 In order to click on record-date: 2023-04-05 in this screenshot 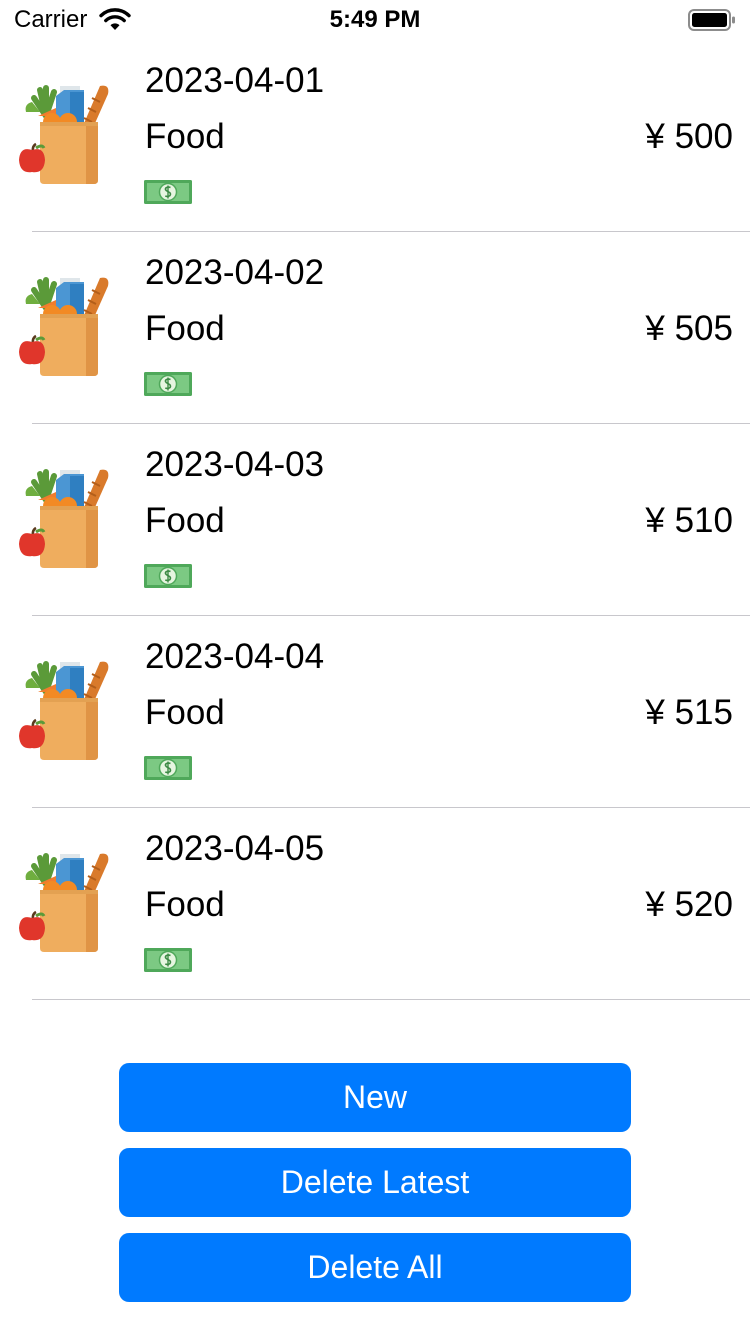, I will do `click(235, 848)`.